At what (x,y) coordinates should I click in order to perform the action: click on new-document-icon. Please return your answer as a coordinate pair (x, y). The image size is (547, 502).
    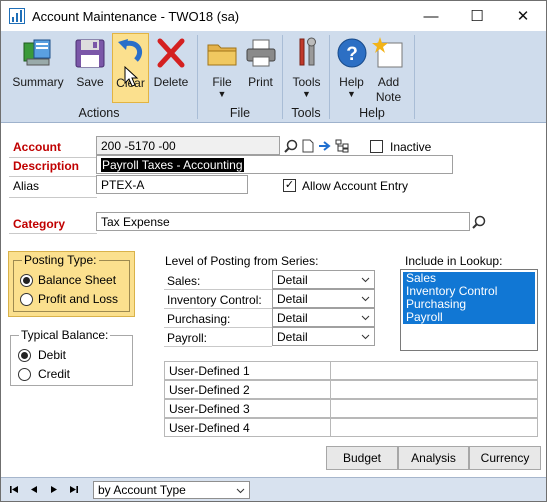
    Looking at the image, I should click on (307, 145).